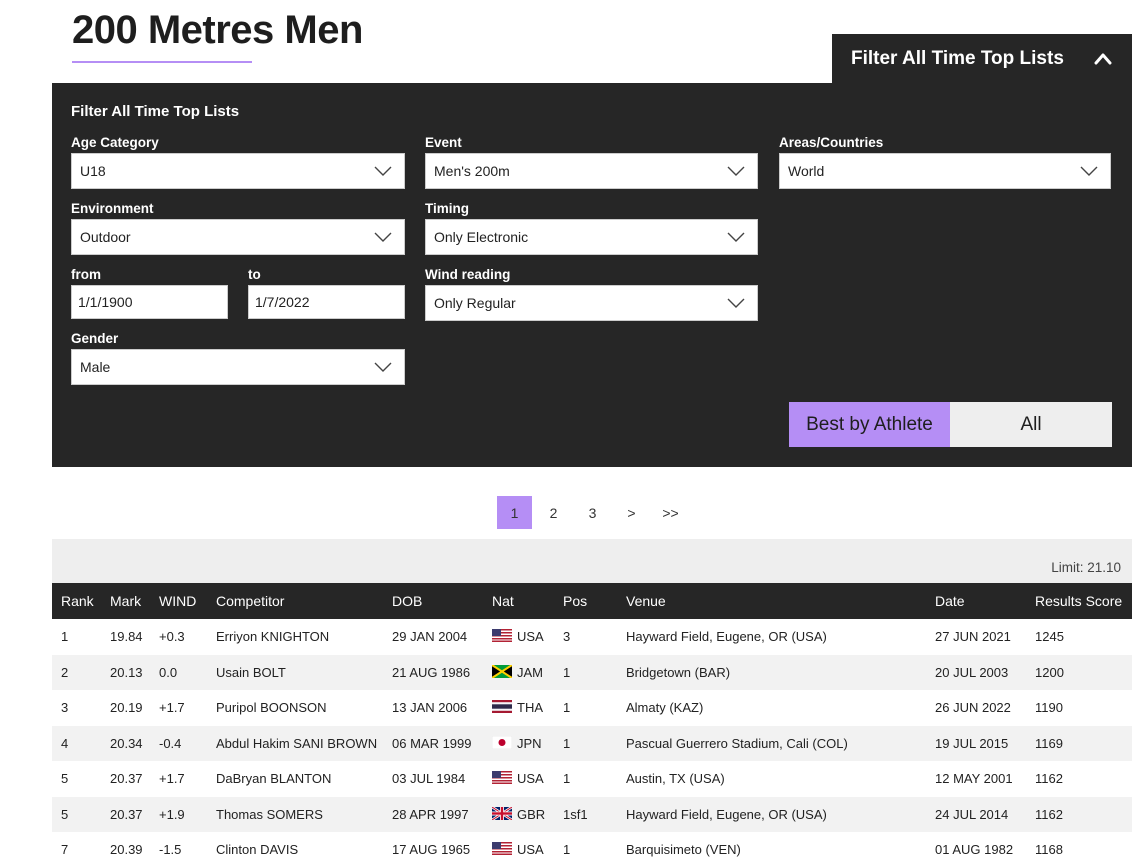  What do you see at coordinates (472, 171) in the screenshot?
I see `event-value: Men's 200m` at bounding box center [472, 171].